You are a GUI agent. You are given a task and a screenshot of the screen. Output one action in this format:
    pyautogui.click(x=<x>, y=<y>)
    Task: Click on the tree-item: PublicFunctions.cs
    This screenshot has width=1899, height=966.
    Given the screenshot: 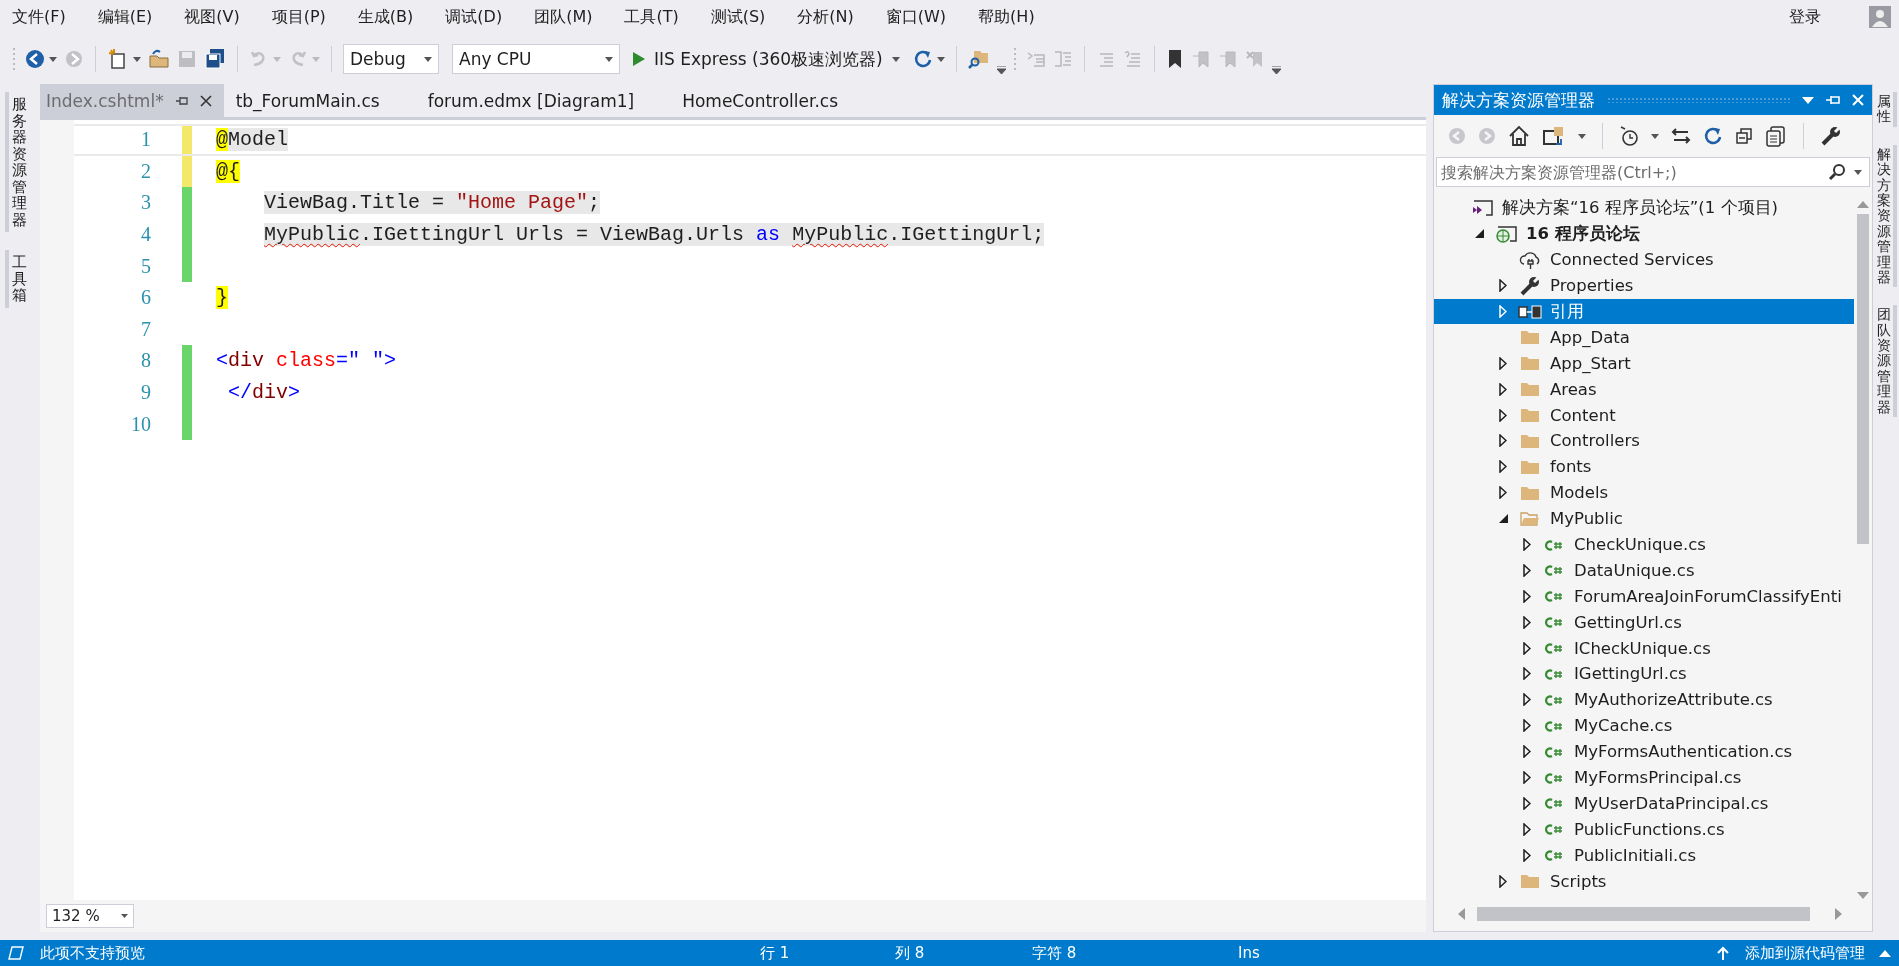 What is the action you would take?
    pyautogui.click(x=1644, y=829)
    